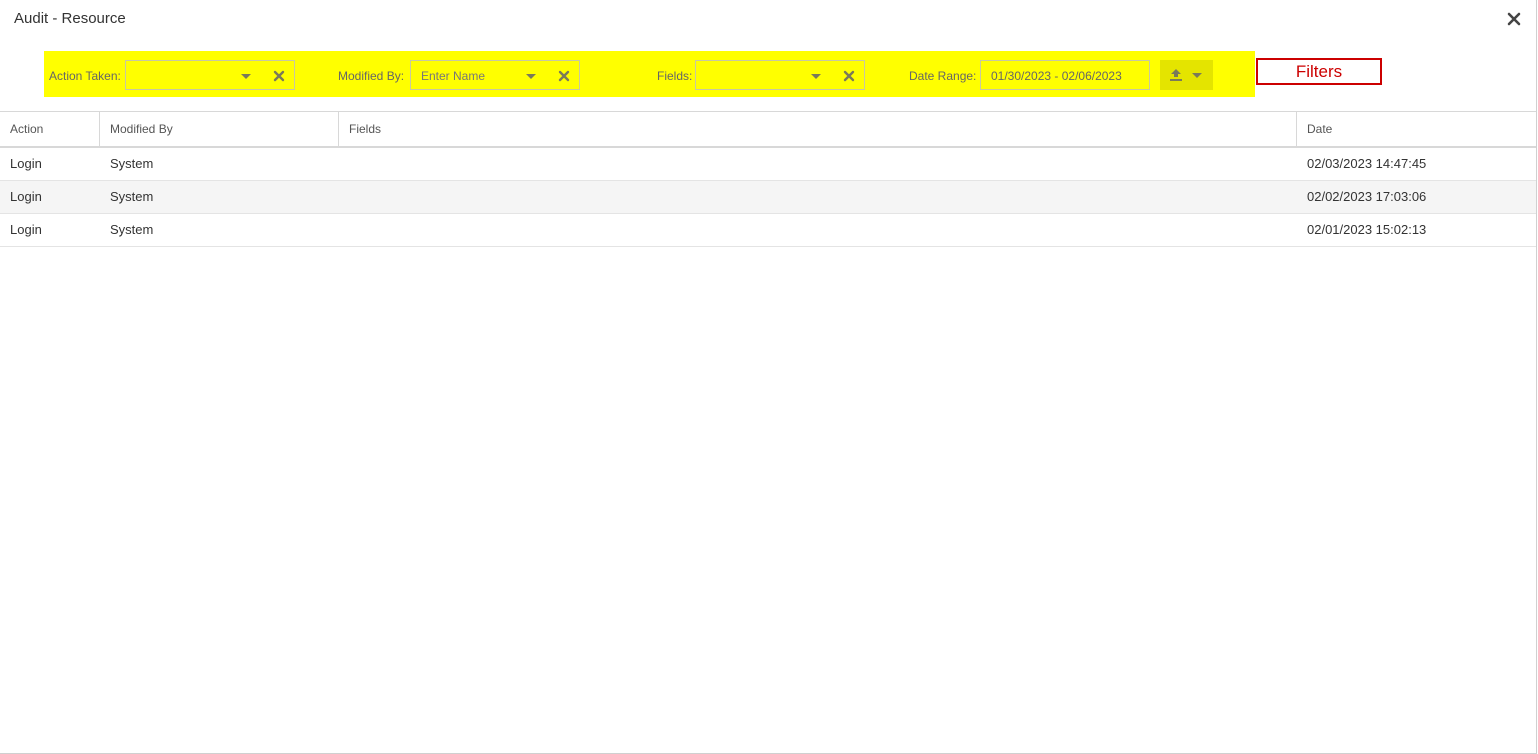  Describe the element at coordinates (210, 75) in the screenshot. I see `action-taken-select` at that location.